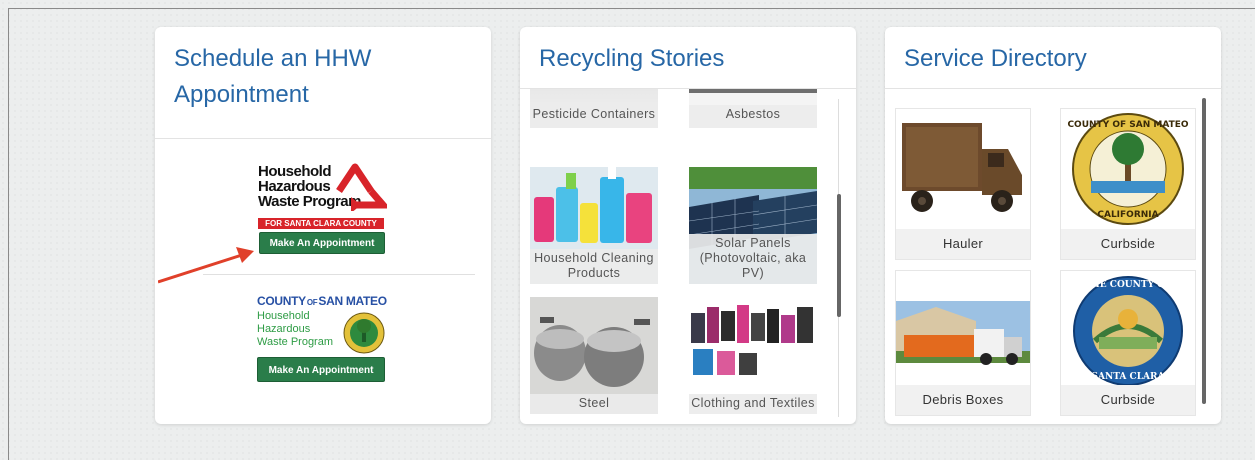 The height and width of the screenshot is (460, 1255). What do you see at coordinates (594, 266) in the screenshot?
I see `story-label: Household Cleaning Products` at bounding box center [594, 266].